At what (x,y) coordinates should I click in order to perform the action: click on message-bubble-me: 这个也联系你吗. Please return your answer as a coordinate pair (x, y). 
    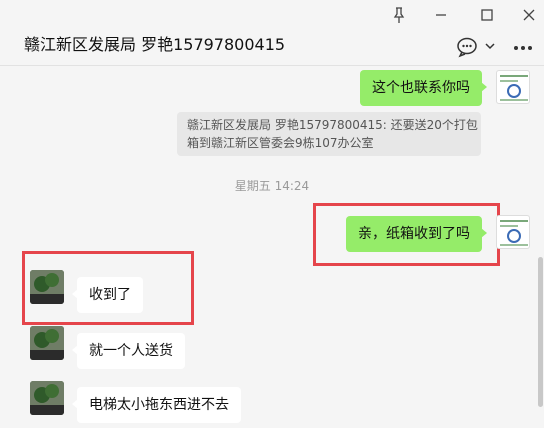
    Looking at the image, I should click on (423, 88).